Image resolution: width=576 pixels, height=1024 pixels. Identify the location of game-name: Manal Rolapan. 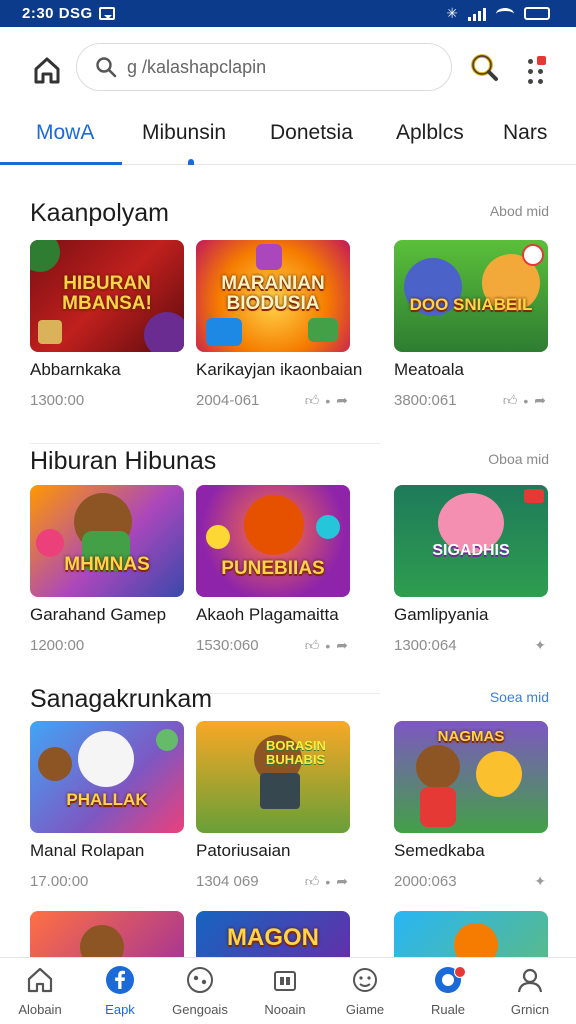
(87, 850).